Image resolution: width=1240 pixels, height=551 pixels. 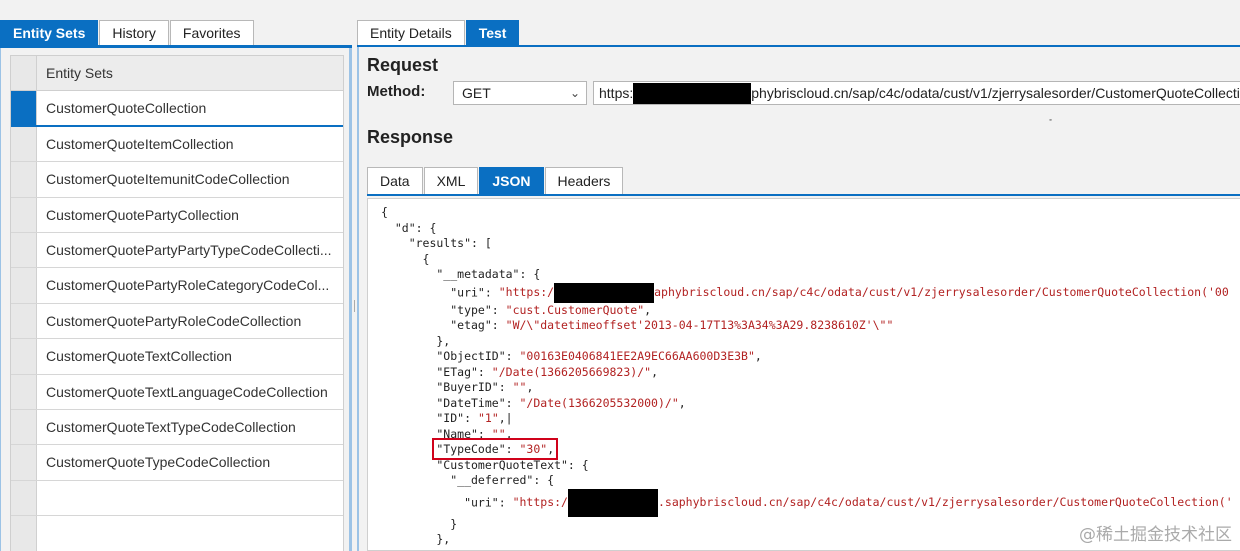 I want to click on entity-set-name: CustomerQuoteCollection, so click(x=126, y=108).